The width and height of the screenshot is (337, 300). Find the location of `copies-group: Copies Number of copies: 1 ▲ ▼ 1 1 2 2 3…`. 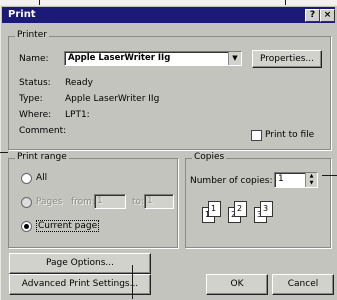

copies-group: Copies Number of copies: 1 ▲ ▼ 1 1 2 2 3… is located at coordinates (258, 200).